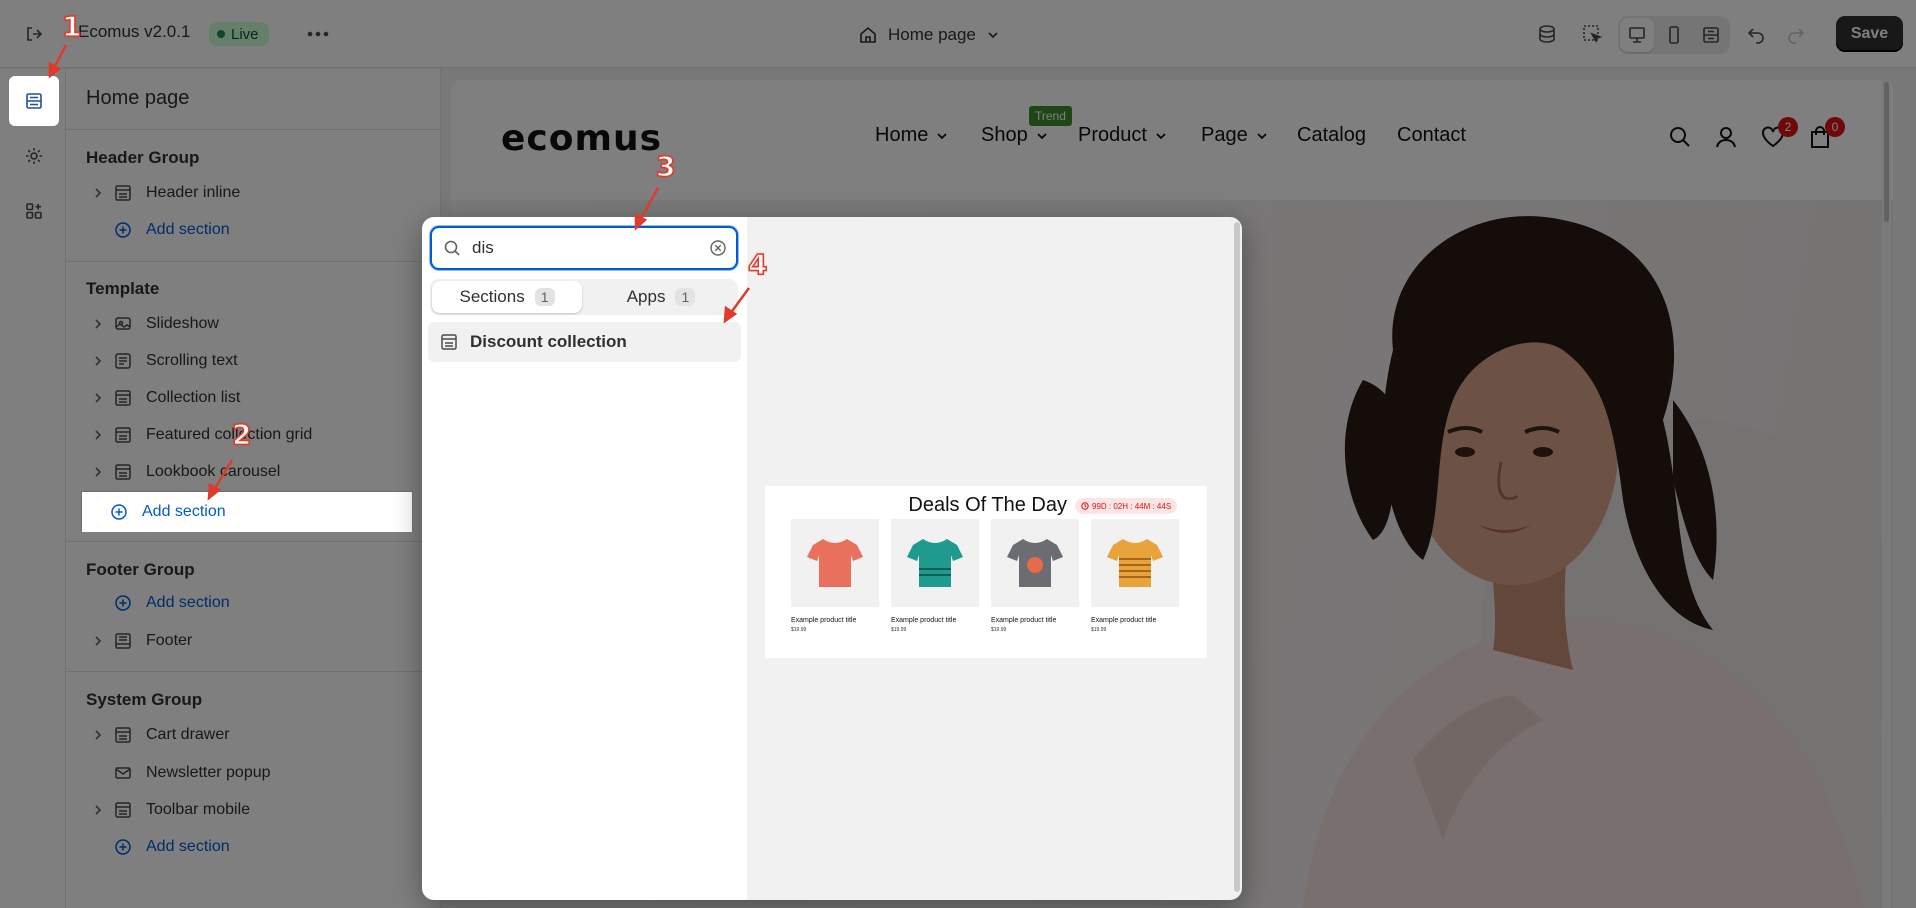 The image size is (1916, 908). What do you see at coordinates (665, 166) in the screenshot?
I see `annotation-marker-3: 3` at bounding box center [665, 166].